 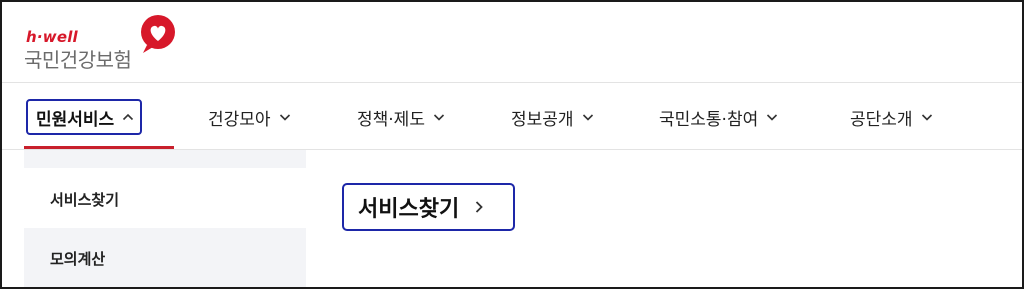 I want to click on nav-item-info-disclosure: 정보공개, so click(x=552, y=117).